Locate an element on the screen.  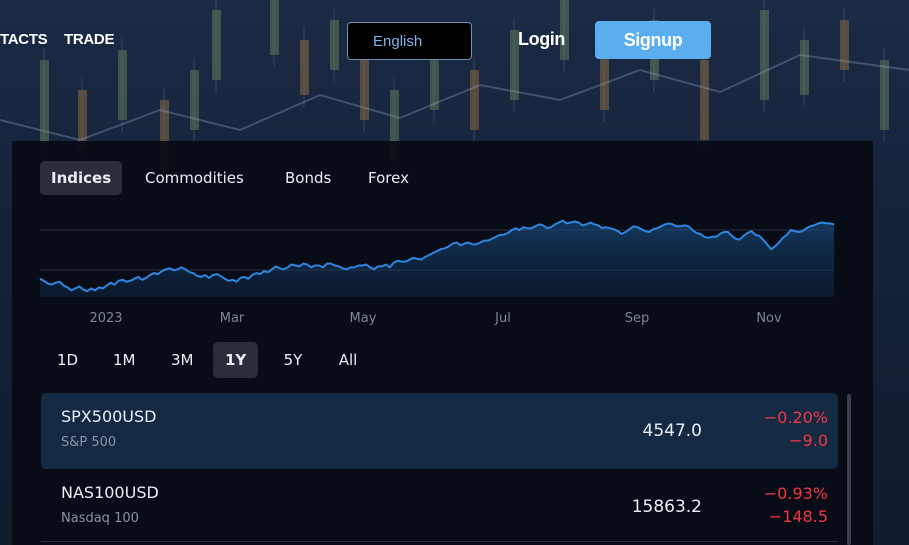
range-5y: 5Y is located at coordinates (293, 360).